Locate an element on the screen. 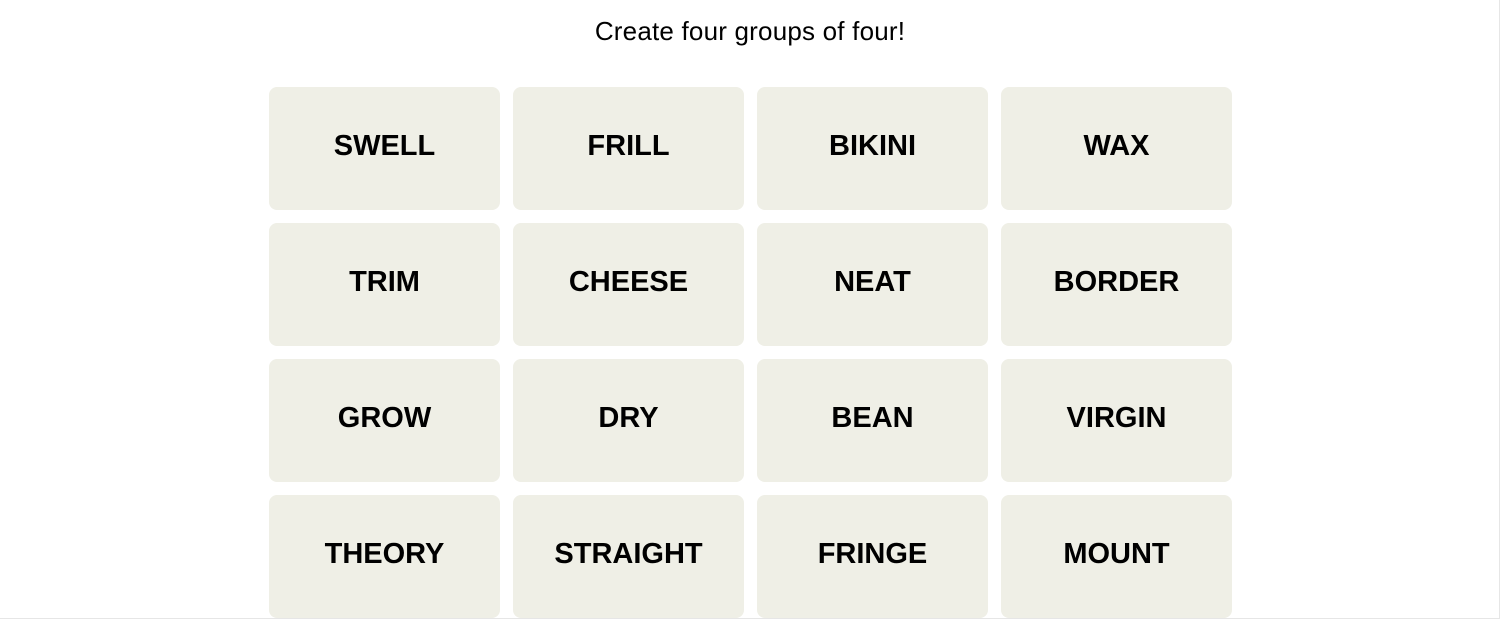 This screenshot has height=619, width=1500. game-instructions: Create four groups of four! is located at coordinates (750, 31).